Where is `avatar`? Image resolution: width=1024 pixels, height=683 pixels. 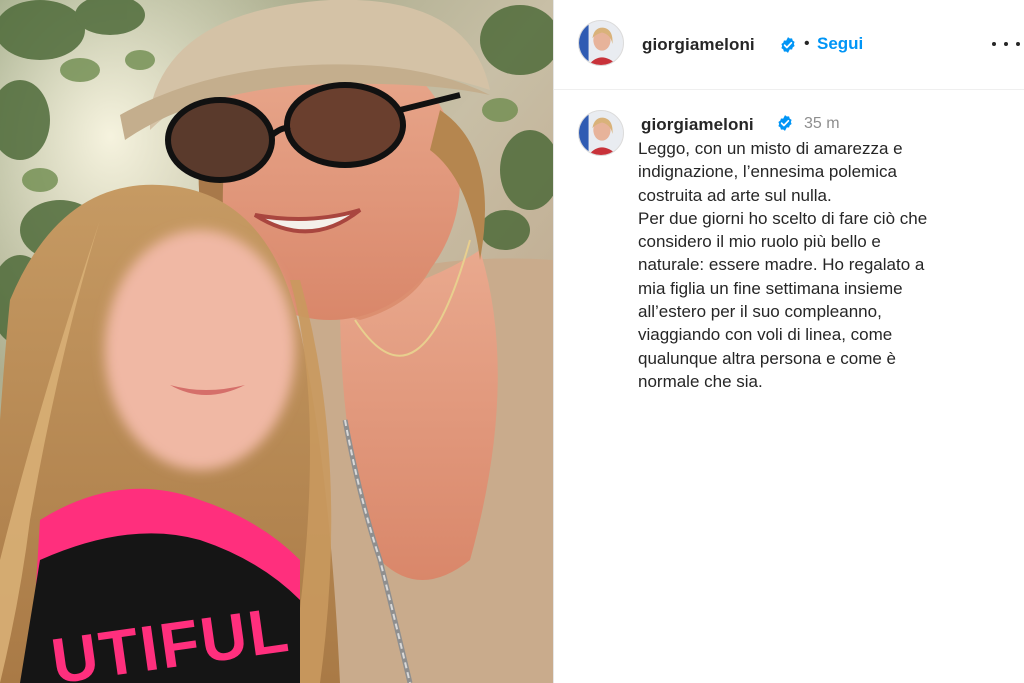
avatar is located at coordinates (601, 43).